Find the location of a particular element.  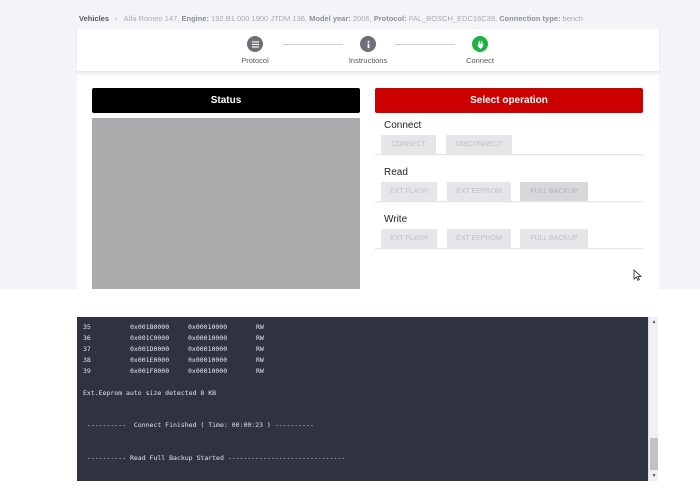

breadcrumb-vehicle: Alfa Romeo 147 is located at coordinates (150, 18).